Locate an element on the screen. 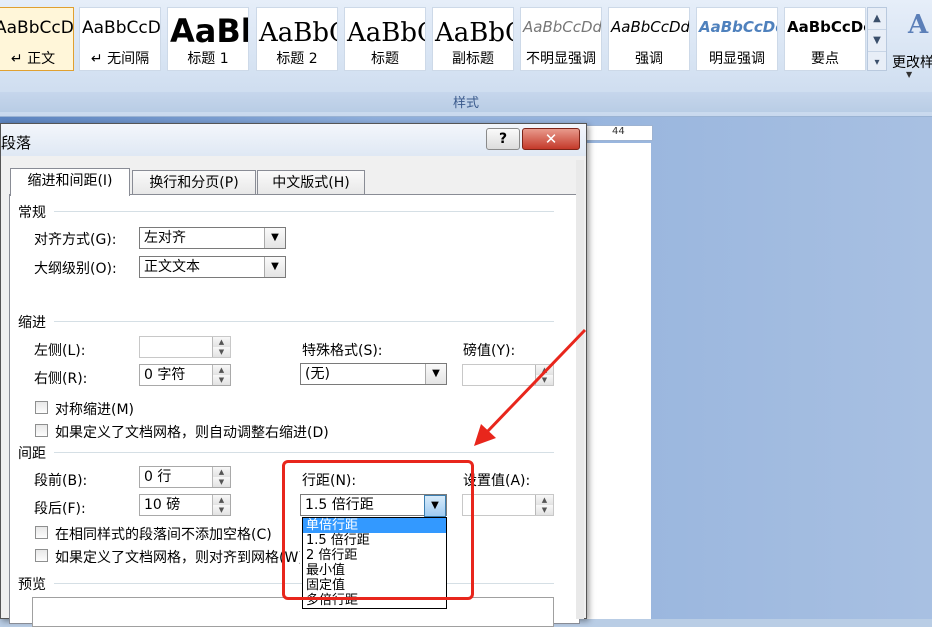  style-tile: AaBbC 标题 is located at coordinates (385, 39).